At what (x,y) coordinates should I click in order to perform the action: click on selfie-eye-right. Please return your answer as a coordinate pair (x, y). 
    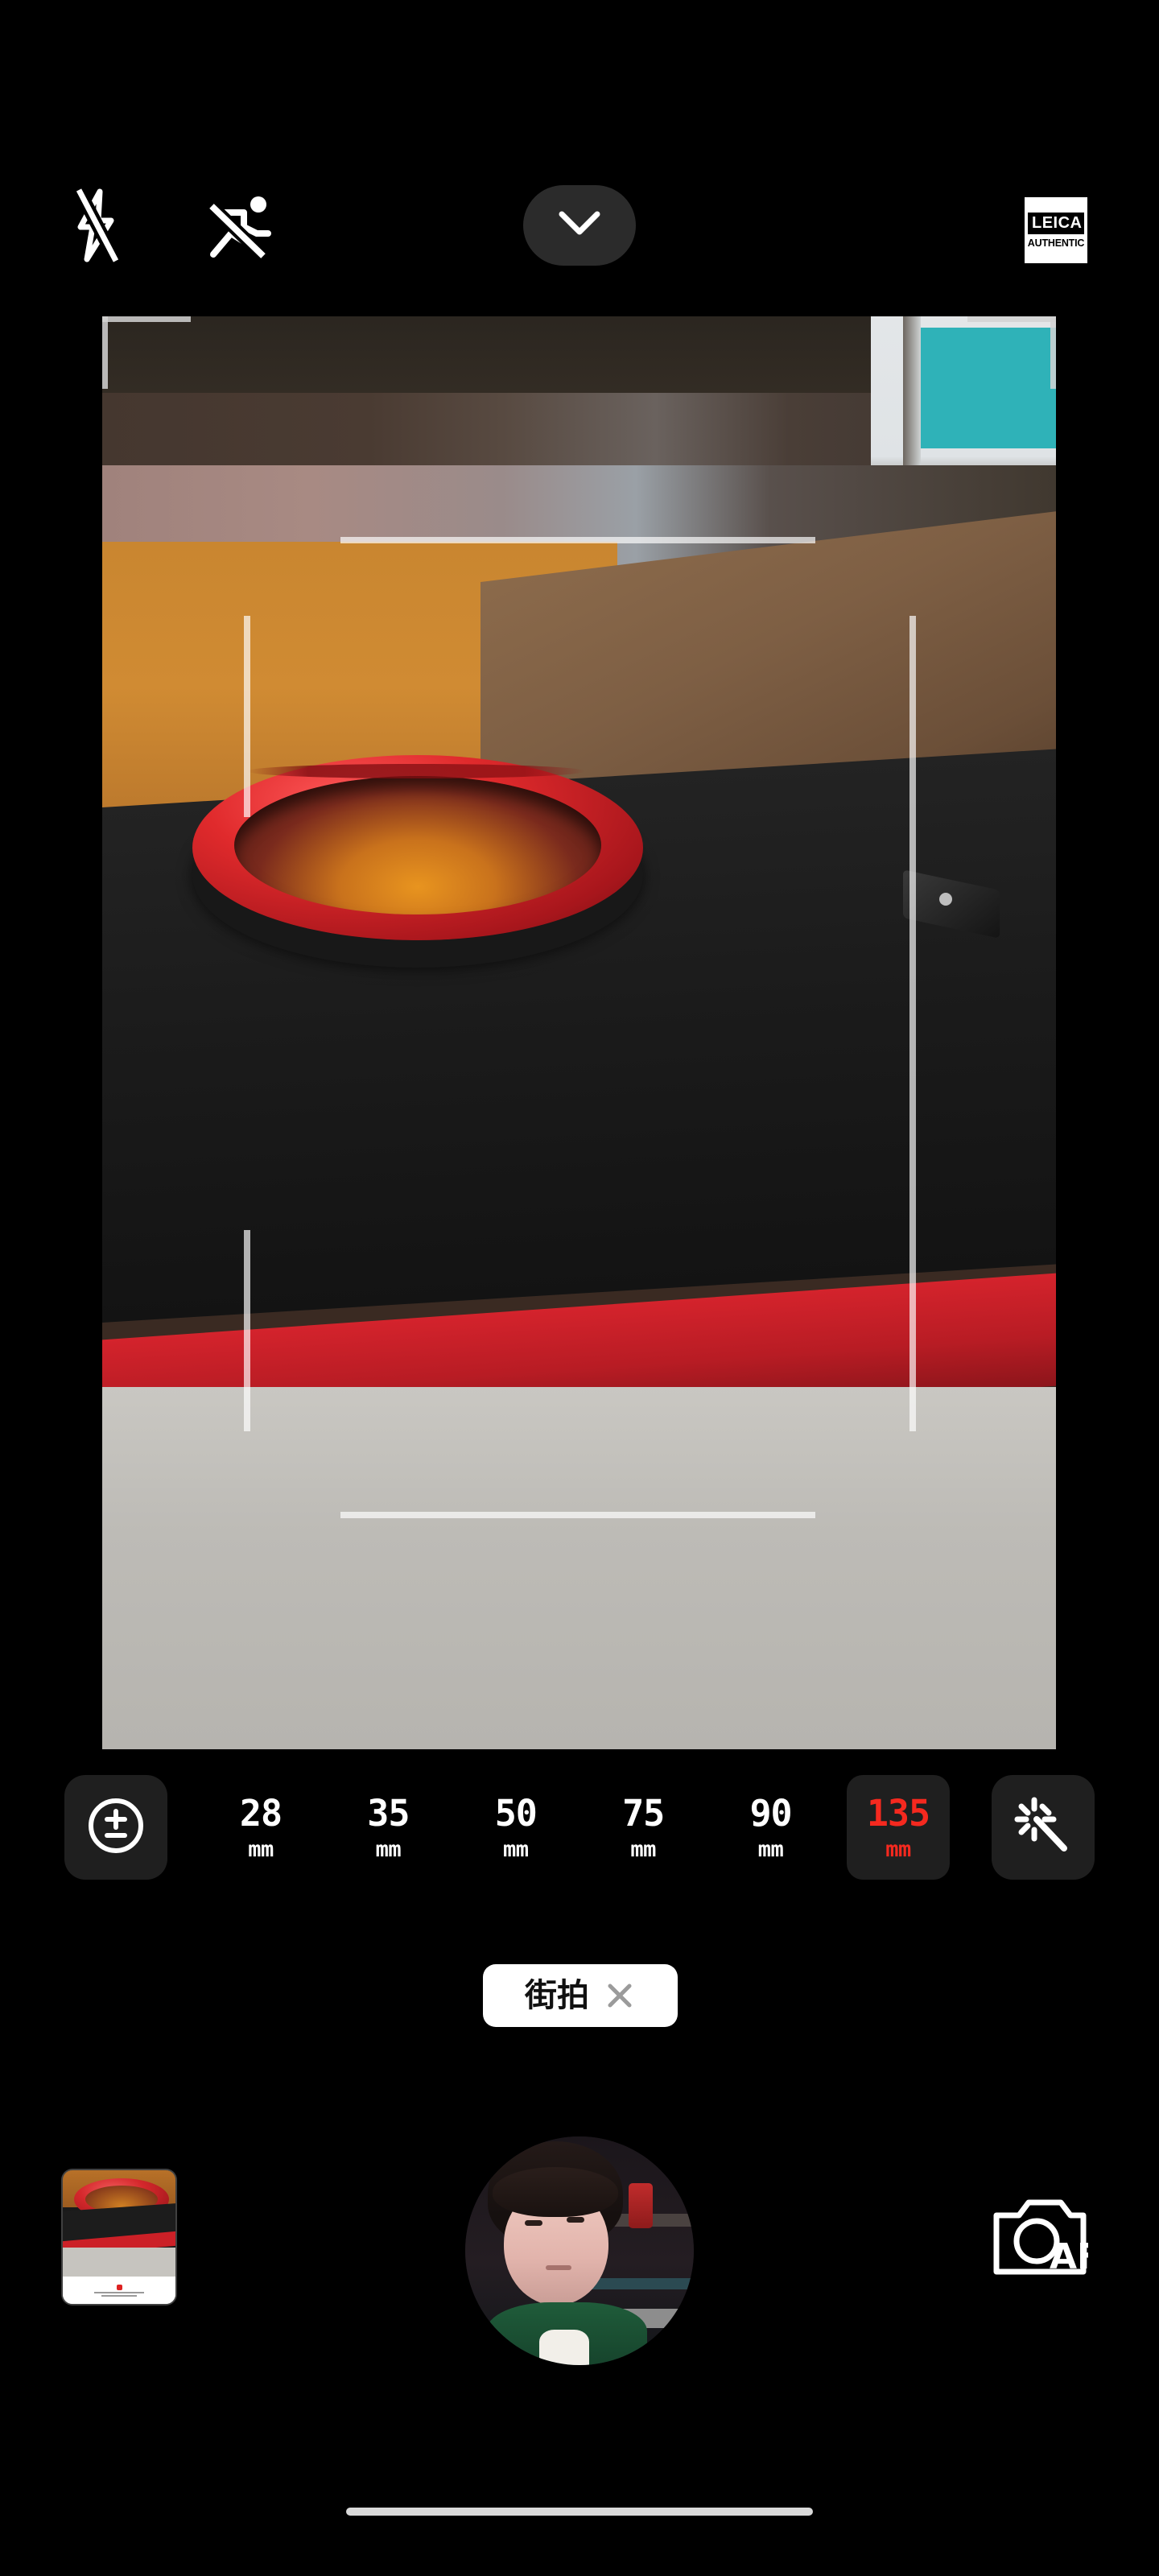
    Looking at the image, I should click on (575, 2220).